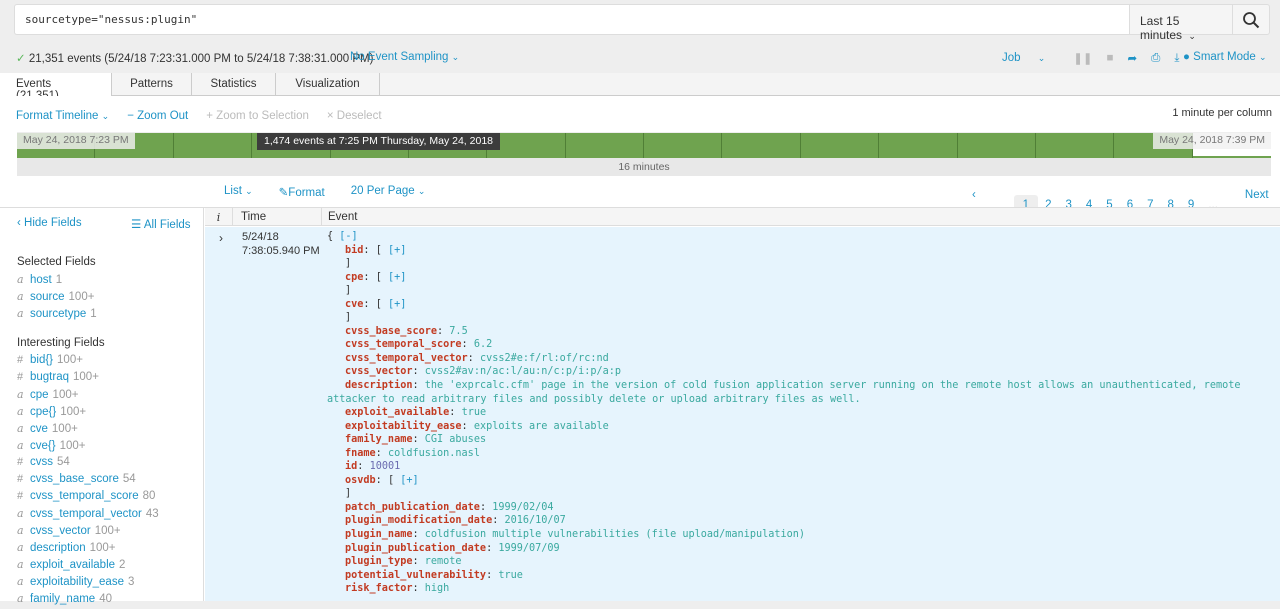 The image size is (1280, 609). Describe the element at coordinates (302, 192) in the screenshot. I see `format-button: ✎Format` at that location.